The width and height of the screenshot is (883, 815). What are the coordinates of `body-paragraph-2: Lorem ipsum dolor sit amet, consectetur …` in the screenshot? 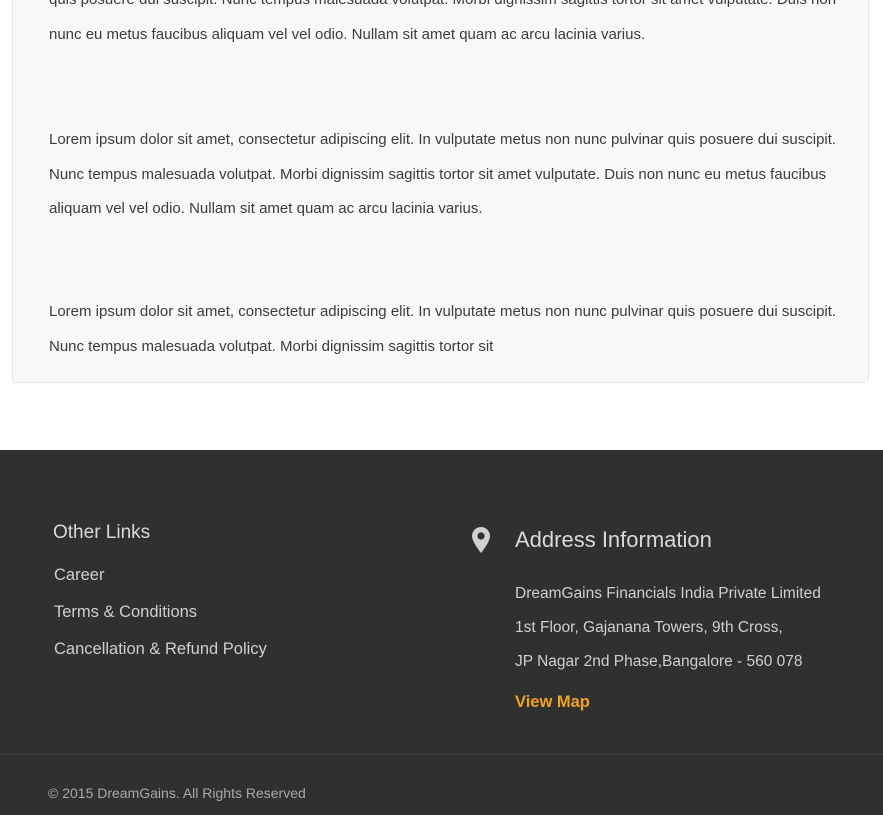 It's located at (443, 174).